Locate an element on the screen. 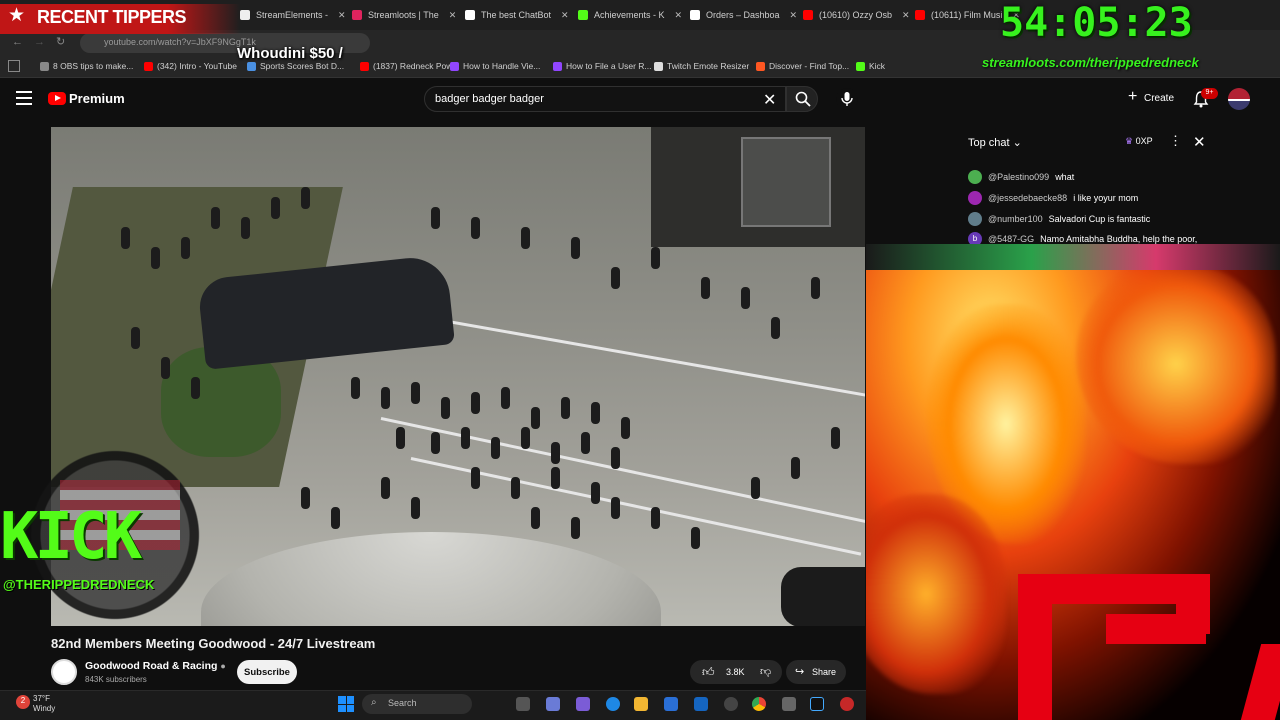 This screenshot has height=720, width=1280. voice-search-button is located at coordinates (847, 99).